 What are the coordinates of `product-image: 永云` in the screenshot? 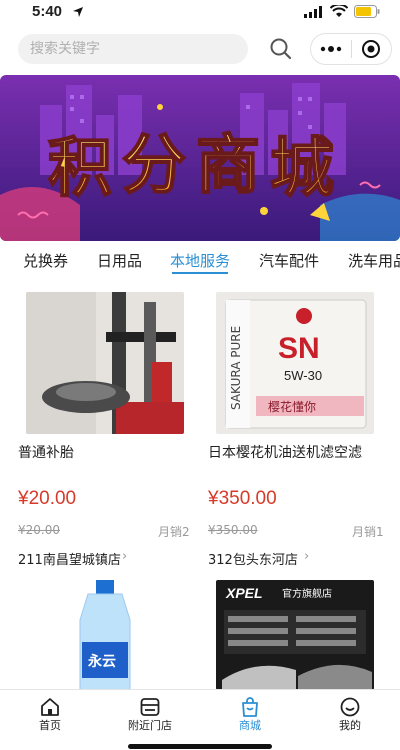 It's located at (105, 635).